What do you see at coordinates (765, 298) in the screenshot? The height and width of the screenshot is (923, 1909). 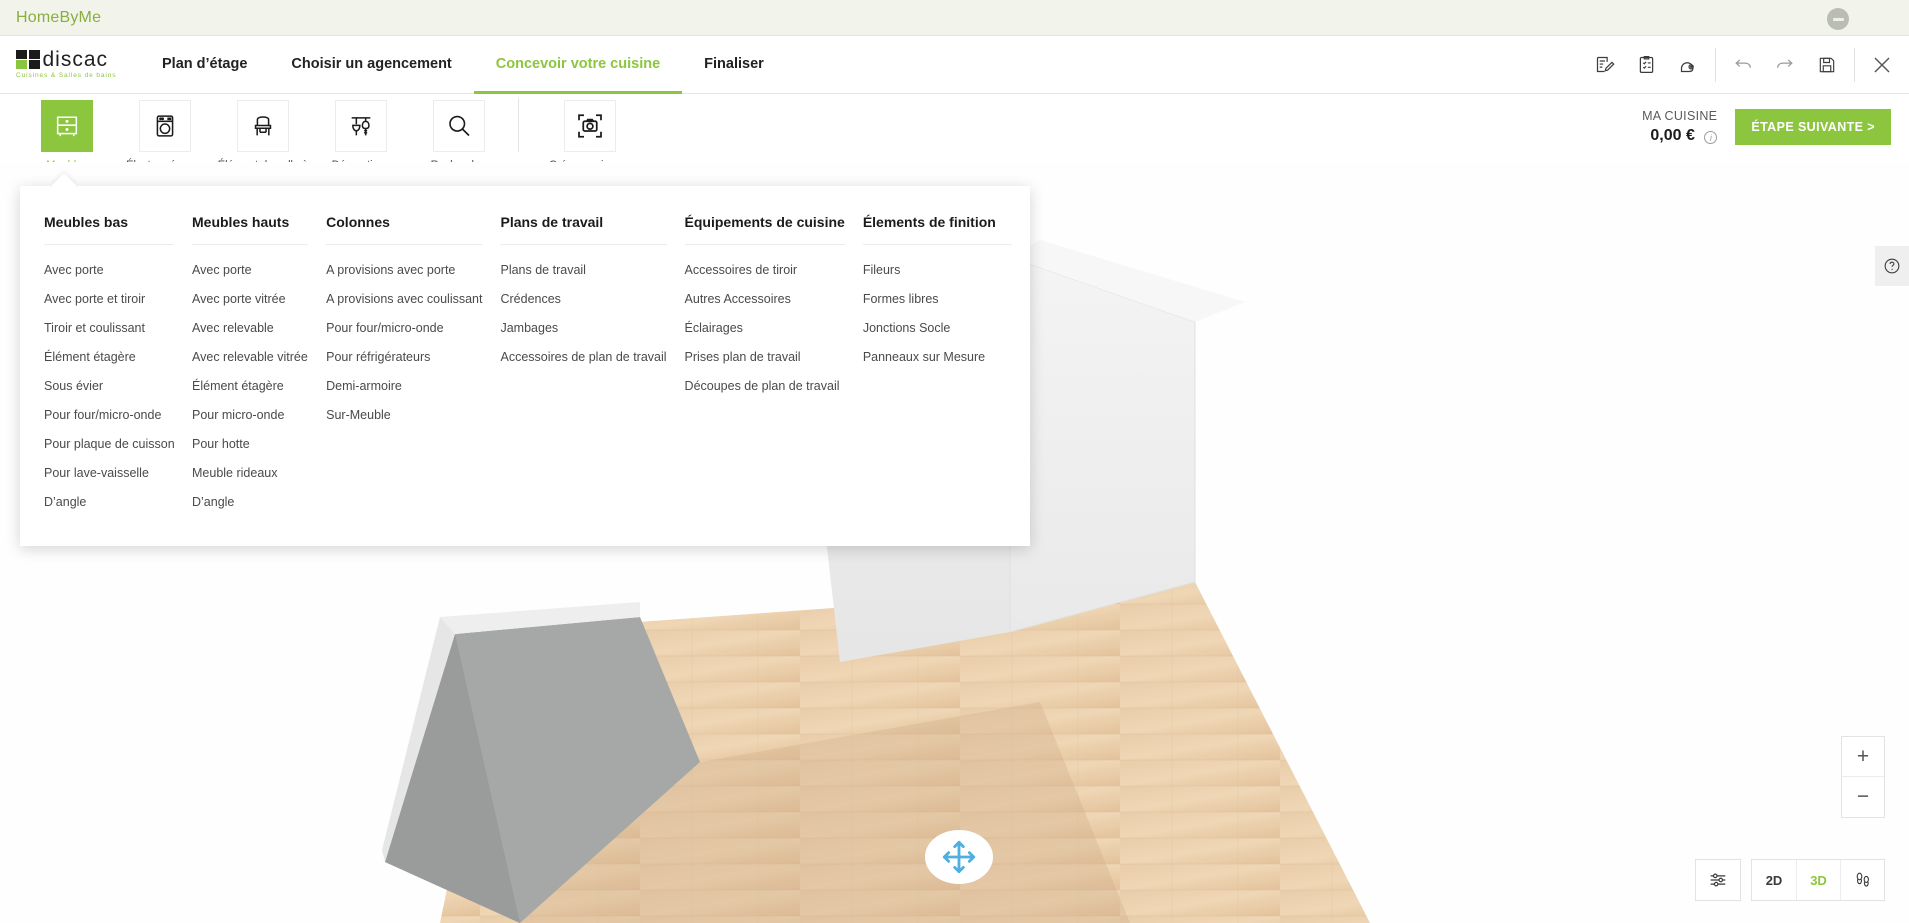 I see `menu-item: Autres Accessoires` at bounding box center [765, 298].